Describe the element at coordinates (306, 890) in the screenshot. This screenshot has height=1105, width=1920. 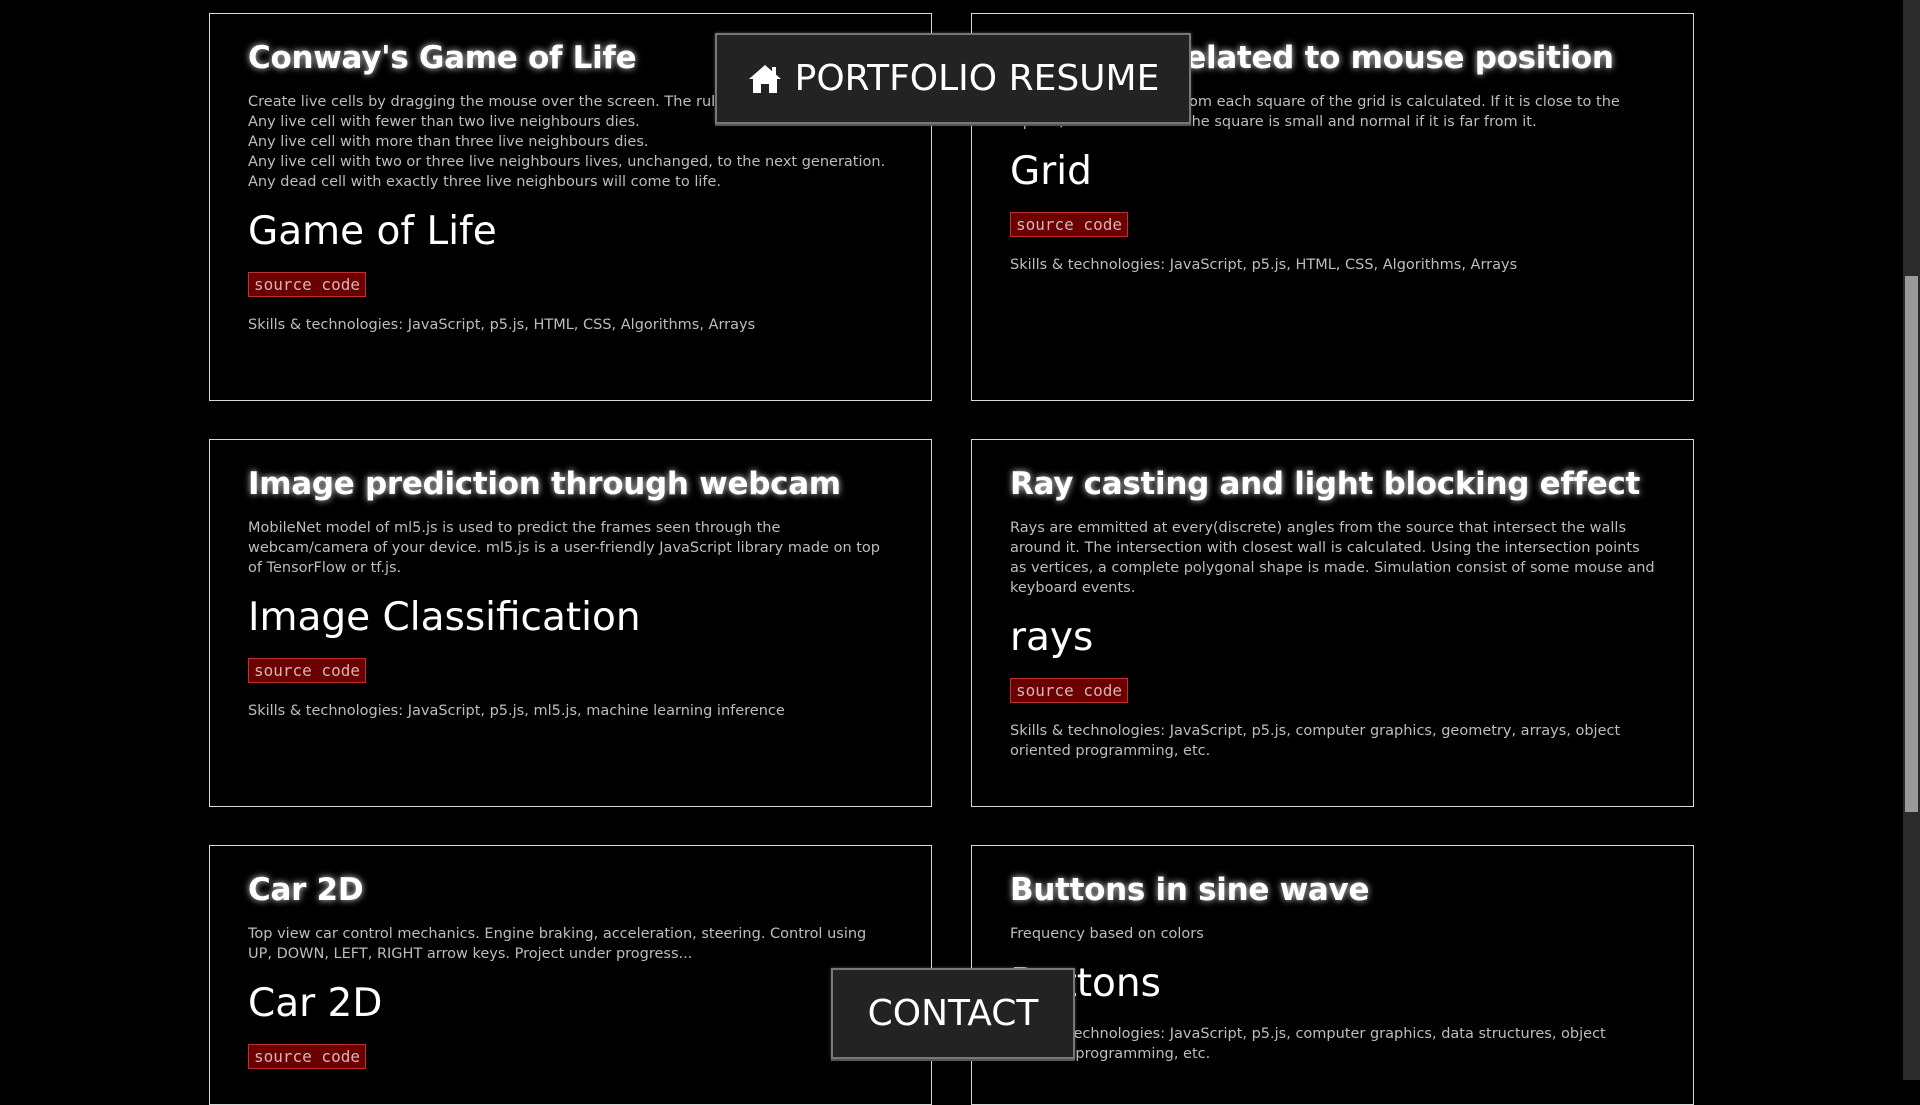
I see `project-title: Car 2D` at that location.